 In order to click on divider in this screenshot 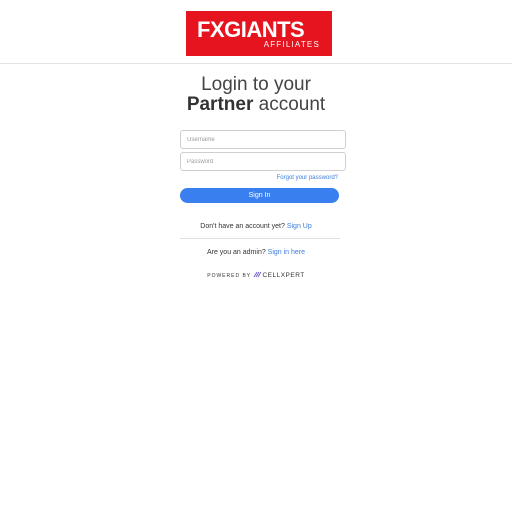, I will do `click(260, 238)`.